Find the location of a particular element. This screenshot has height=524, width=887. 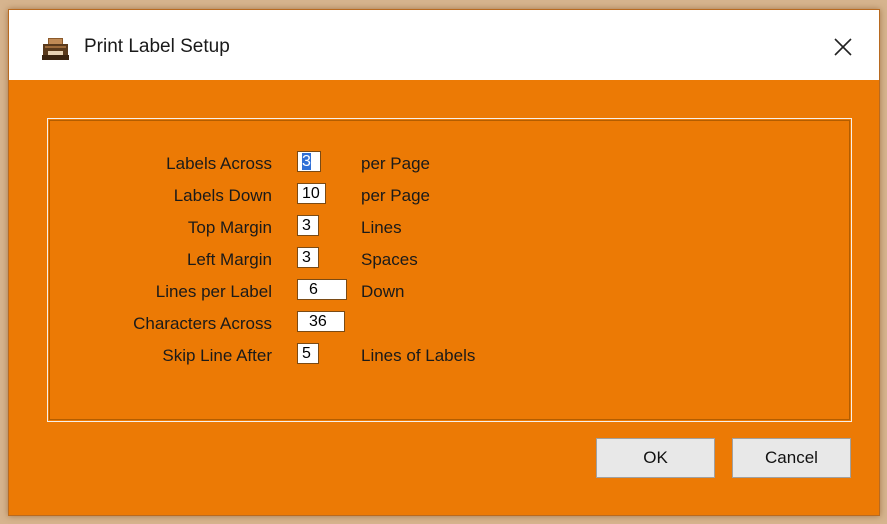

row-labels-down: Labels Down 10 per Page is located at coordinates (445, 196).